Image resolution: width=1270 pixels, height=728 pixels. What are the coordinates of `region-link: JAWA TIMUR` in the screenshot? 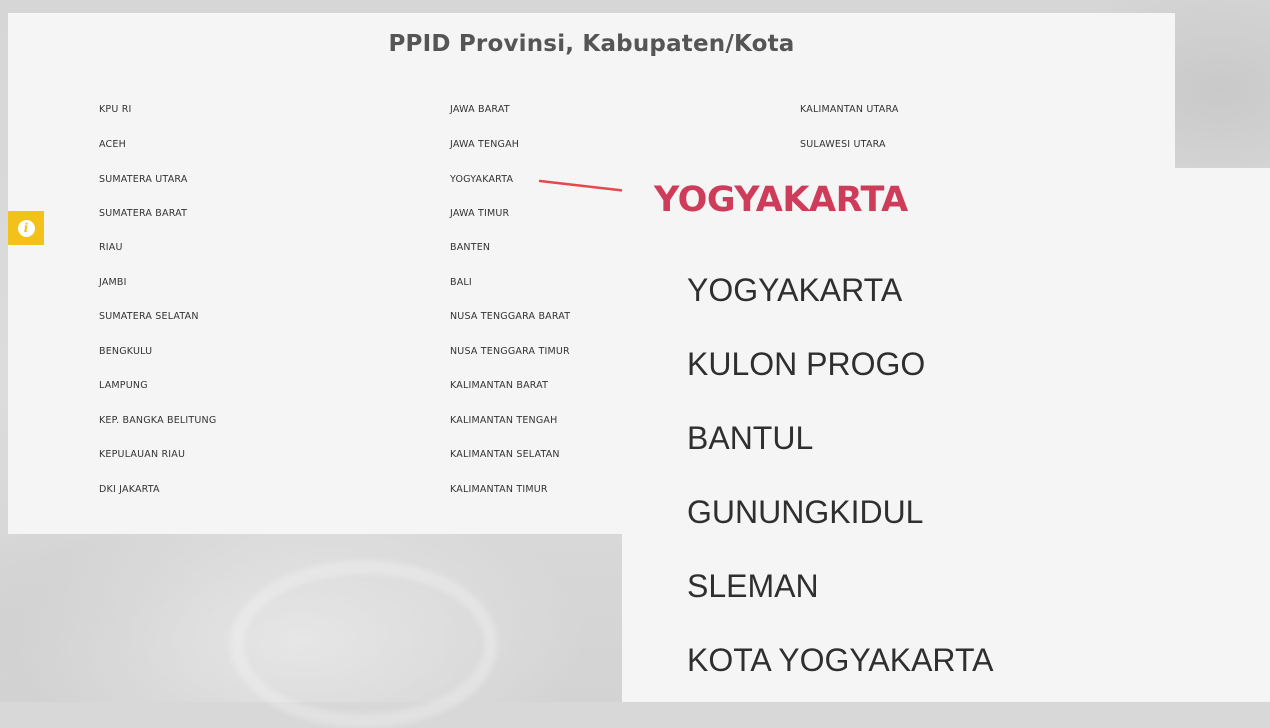 It's located at (479, 213).